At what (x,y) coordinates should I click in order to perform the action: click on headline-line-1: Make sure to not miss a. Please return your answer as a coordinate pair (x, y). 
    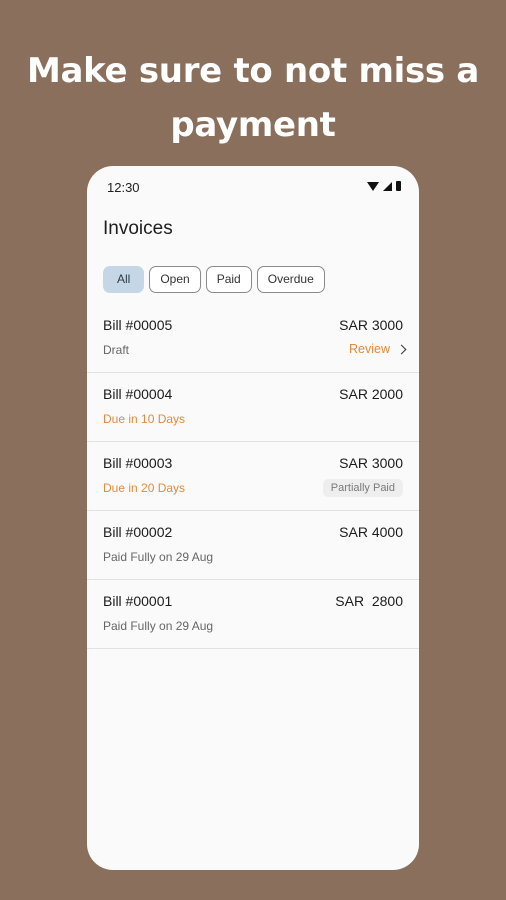
    Looking at the image, I should click on (253, 71).